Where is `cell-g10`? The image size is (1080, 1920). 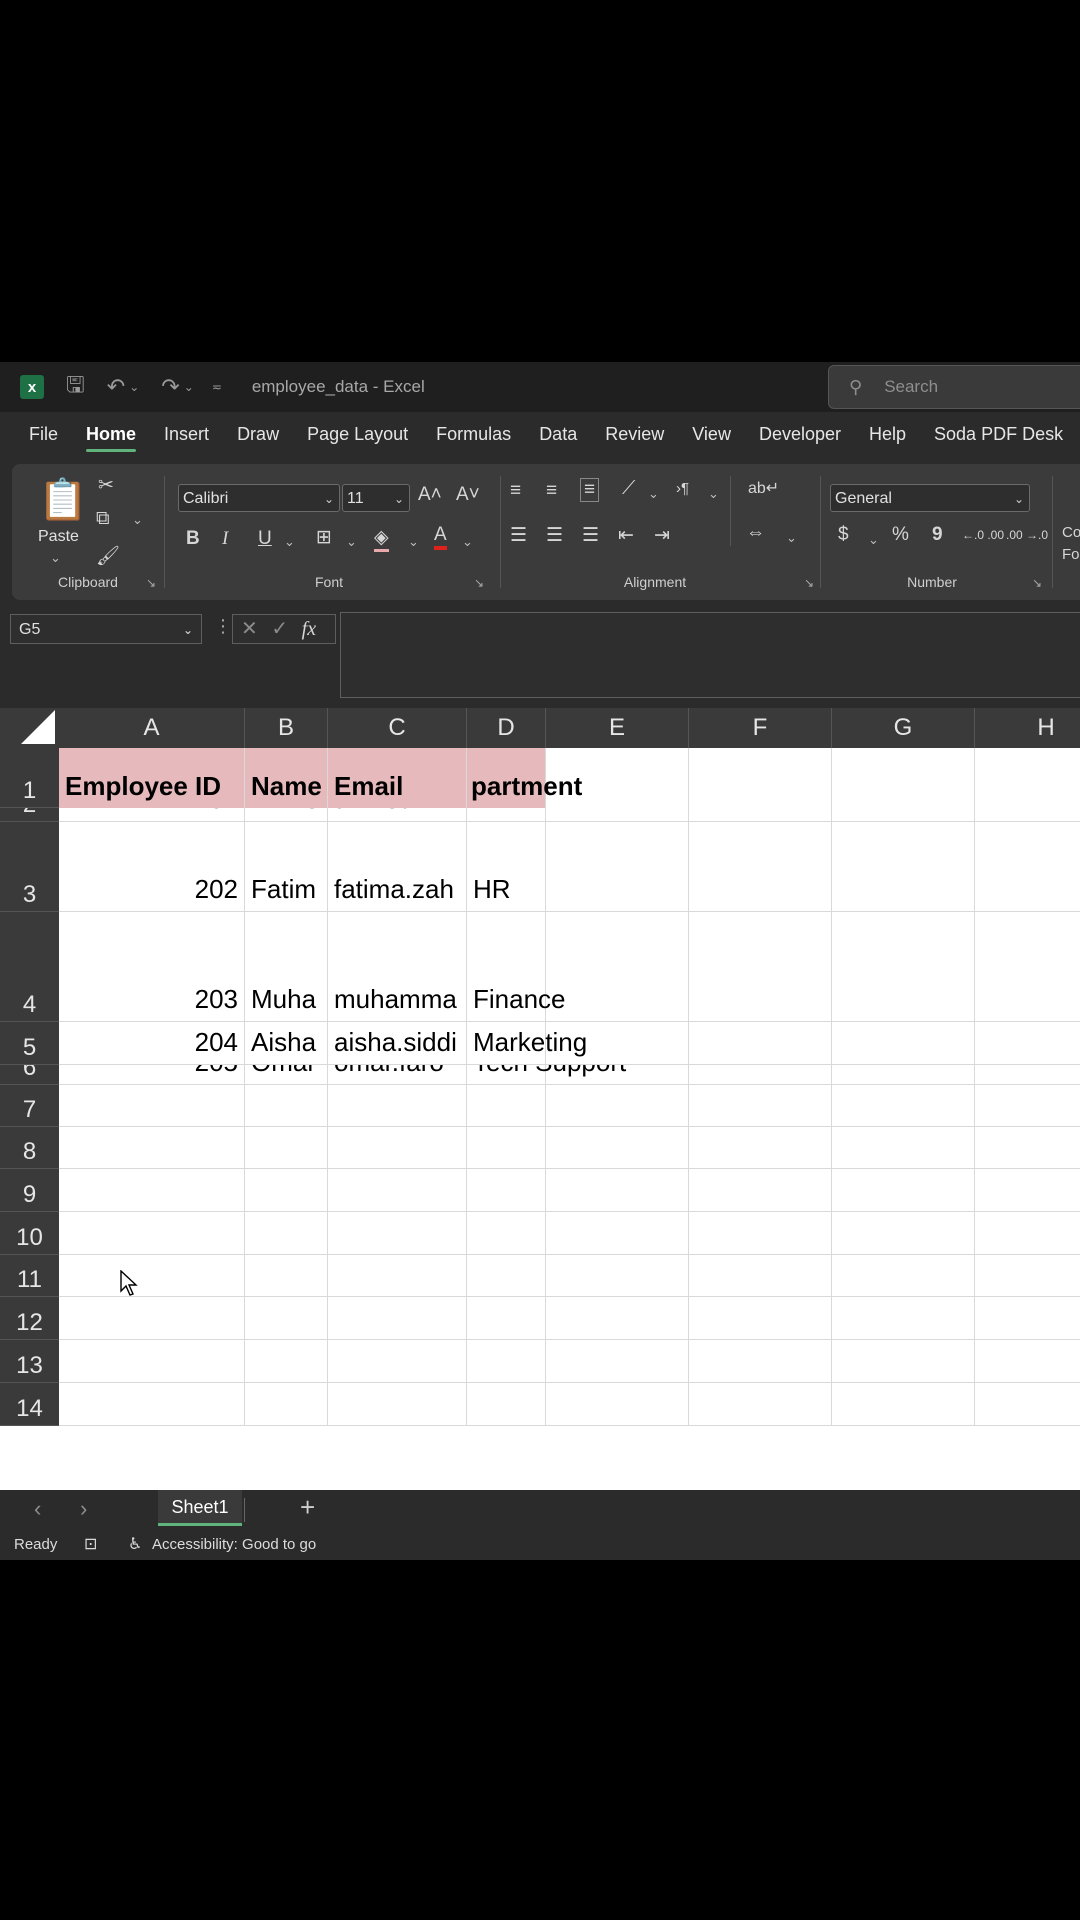
cell-g10 is located at coordinates (903, 1233).